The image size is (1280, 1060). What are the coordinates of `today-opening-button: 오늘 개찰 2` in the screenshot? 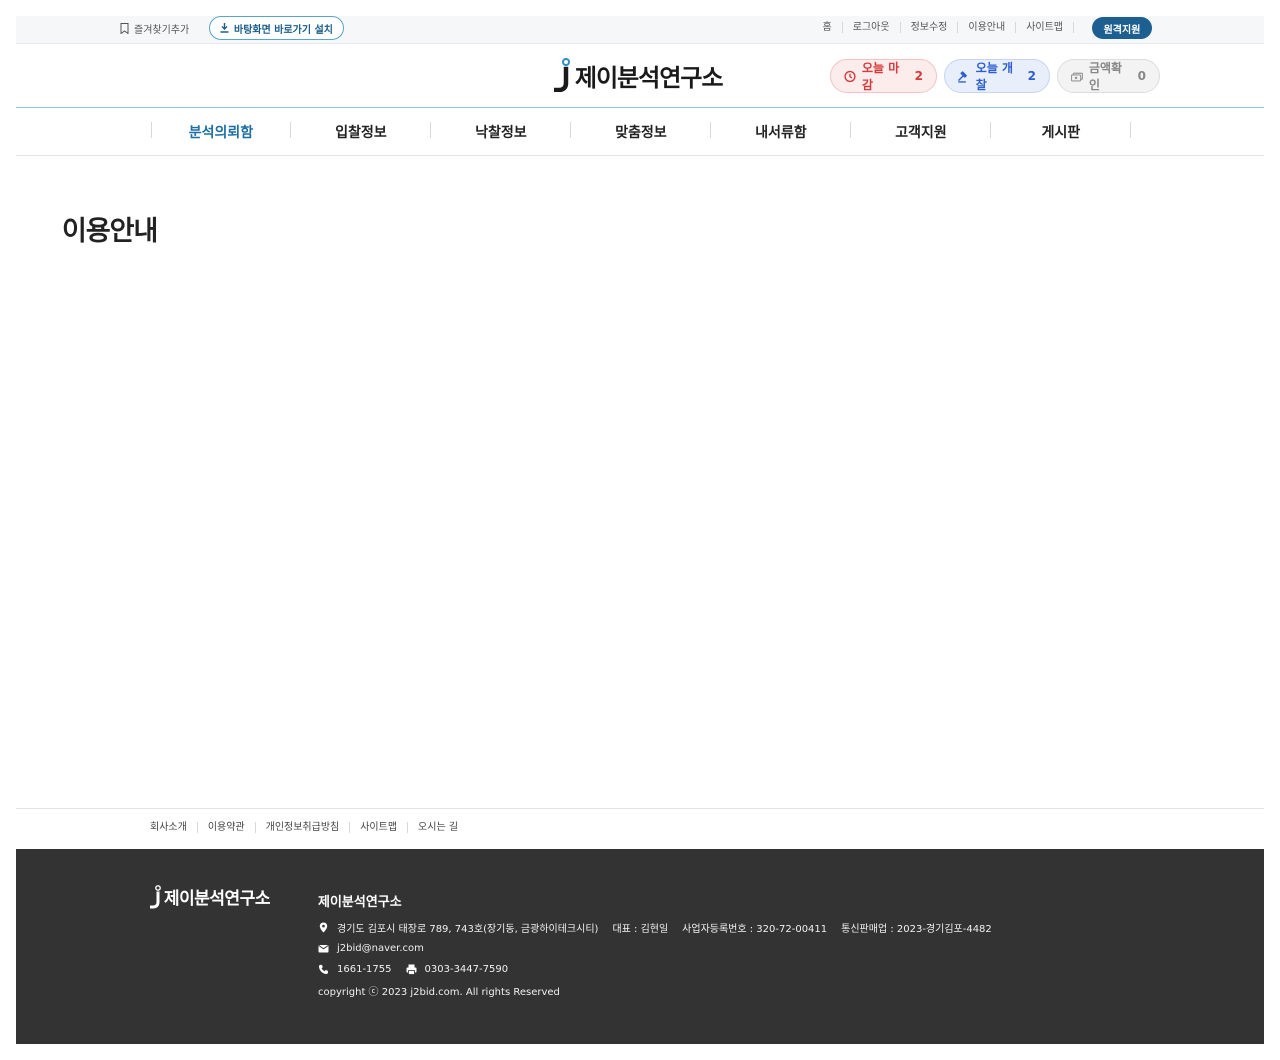 It's located at (997, 76).